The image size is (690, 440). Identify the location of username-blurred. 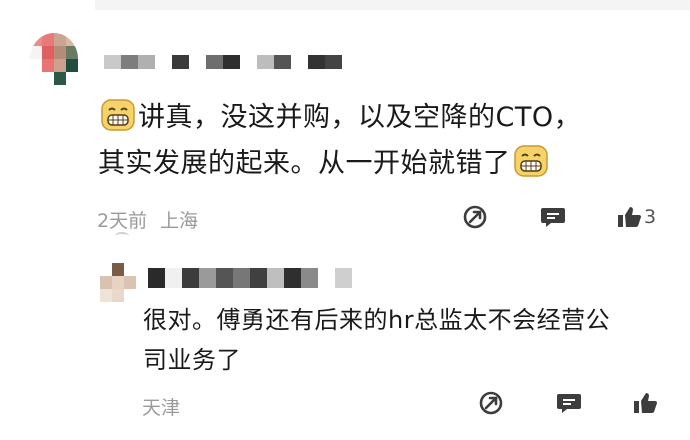
(223, 62).